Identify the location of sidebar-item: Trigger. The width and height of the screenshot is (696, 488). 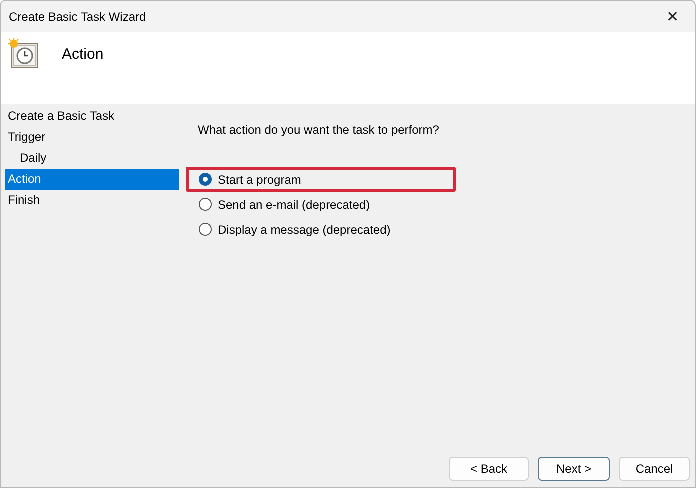
(92, 137).